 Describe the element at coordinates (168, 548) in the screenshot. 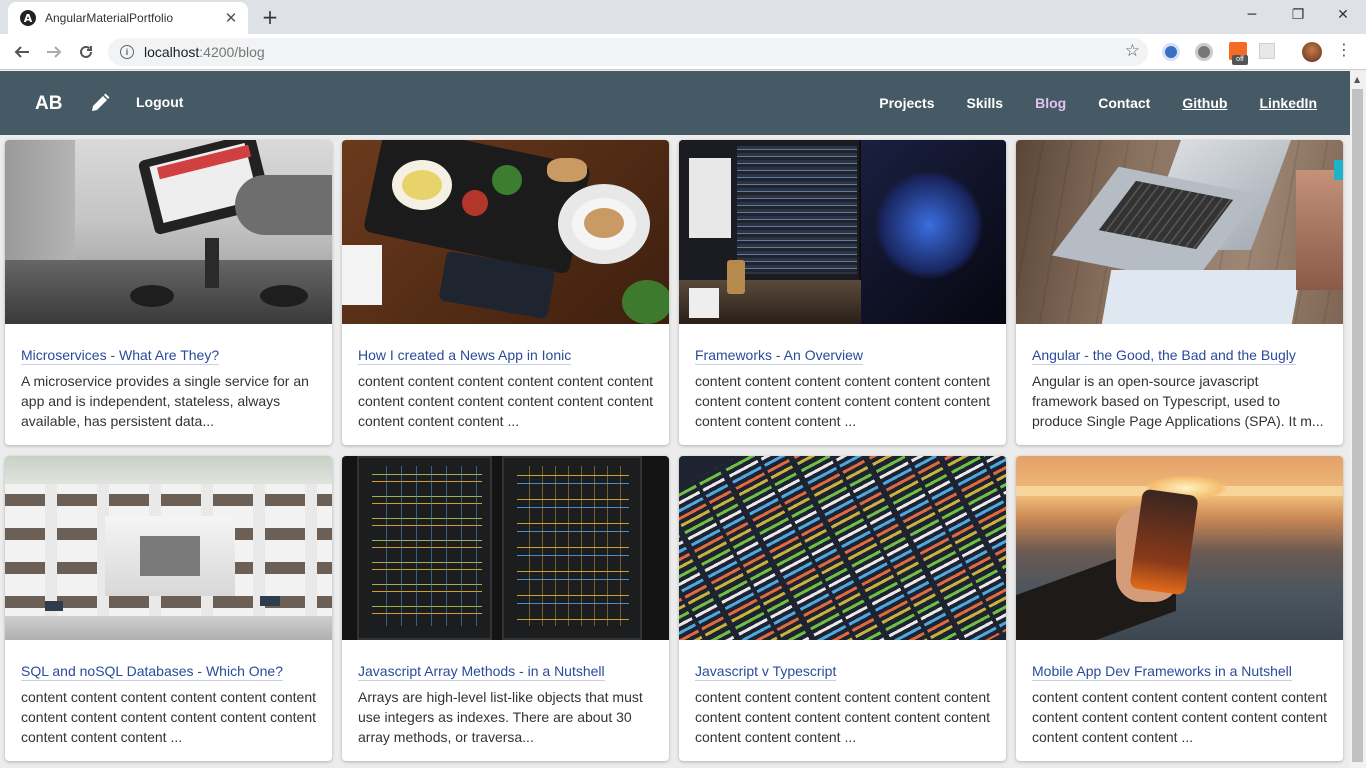

I see `library-image` at that location.